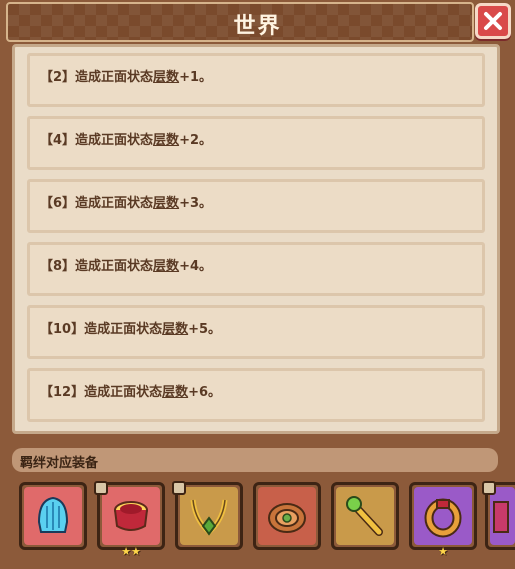 The width and height of the screenshot is (515, 569). Describe the element at coordinates (255, 460) in the screenshot. I see `equipment-header: 羁绊对应装备` at that location.